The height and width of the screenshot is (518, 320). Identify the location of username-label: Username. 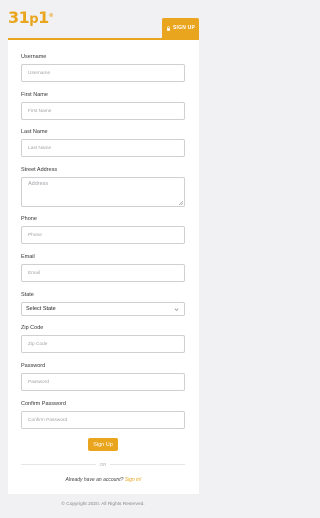
(34, 57).